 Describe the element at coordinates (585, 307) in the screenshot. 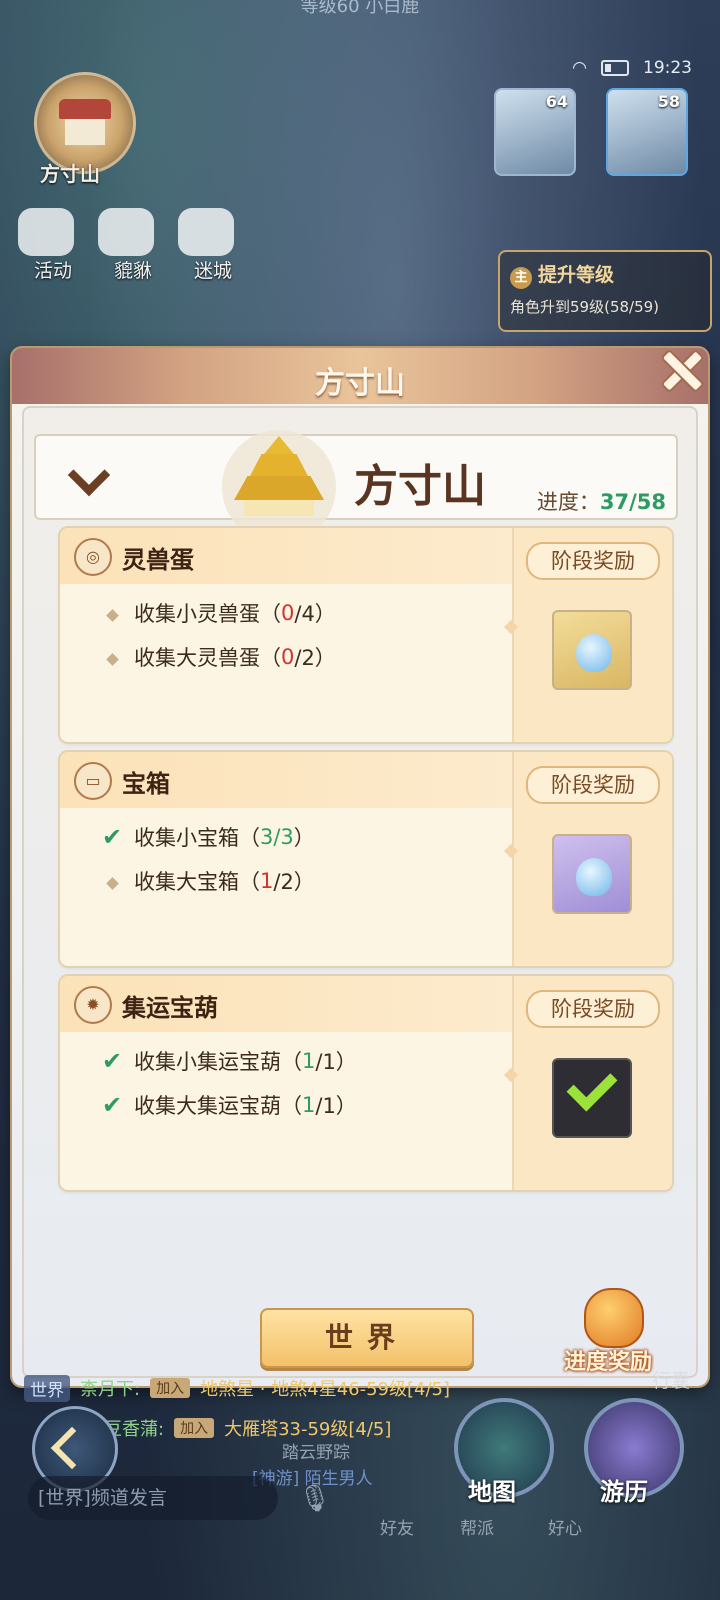

I see `quest-desc: 角色升到59级(58/59)` at that location.